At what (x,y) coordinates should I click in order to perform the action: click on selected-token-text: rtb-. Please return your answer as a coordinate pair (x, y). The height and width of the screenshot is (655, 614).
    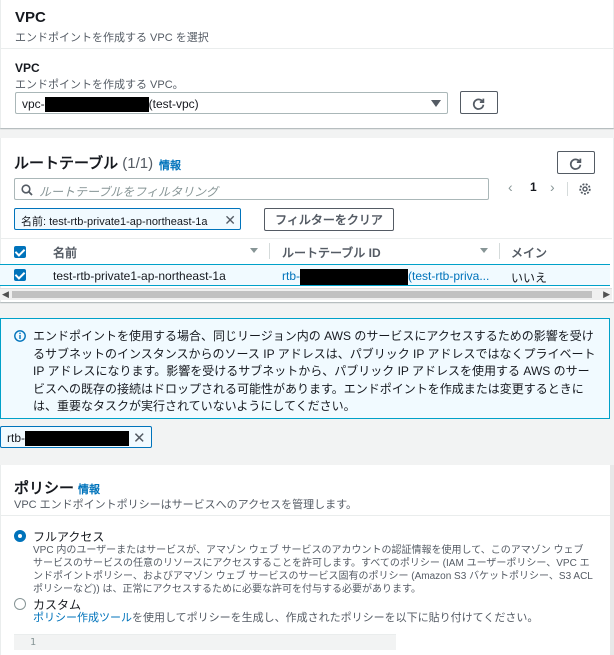
    Looking at the image, I should click on (68, 439).